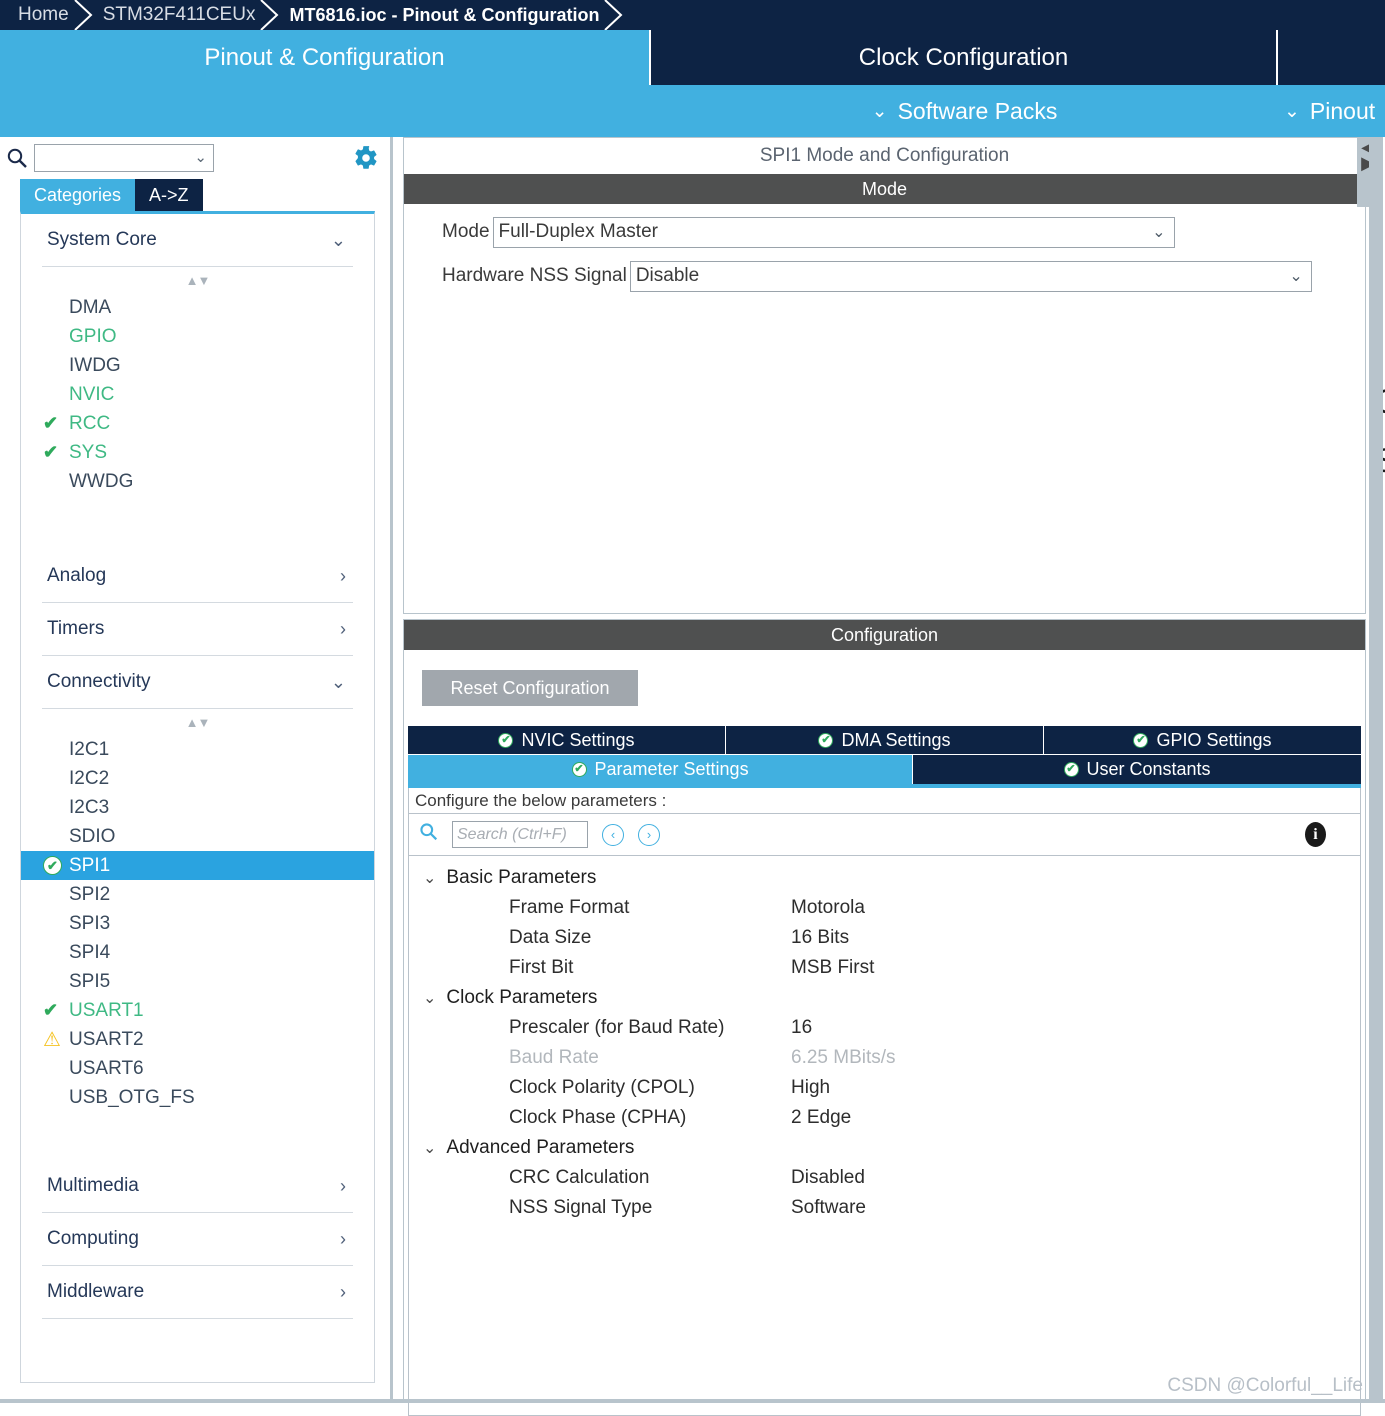 This screenshot has width=1385, height=1416. I want to click on sidebar-item-usart6: USART6, so click(197, 1068).